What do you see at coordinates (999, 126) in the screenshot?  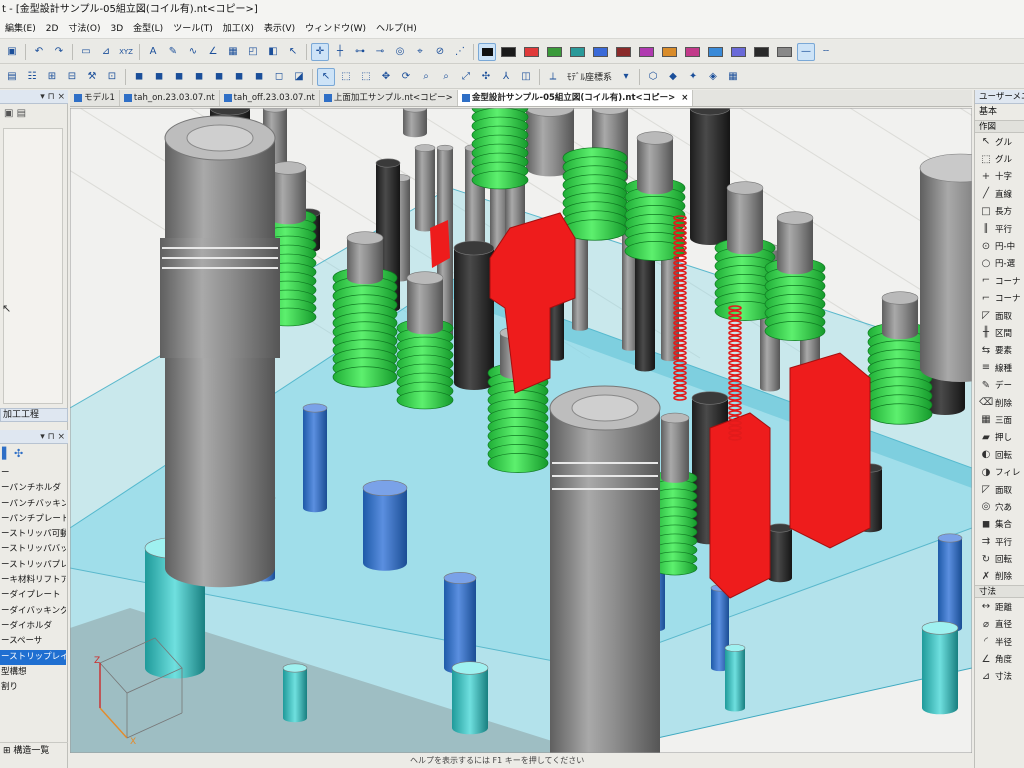 I see `create-section-header: 作図` at bounding box center [999, 126].